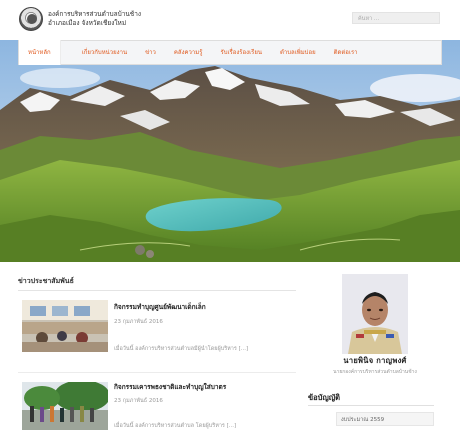 The image size is (460, 430). I want to click on widget-divider, so click(371, 405).